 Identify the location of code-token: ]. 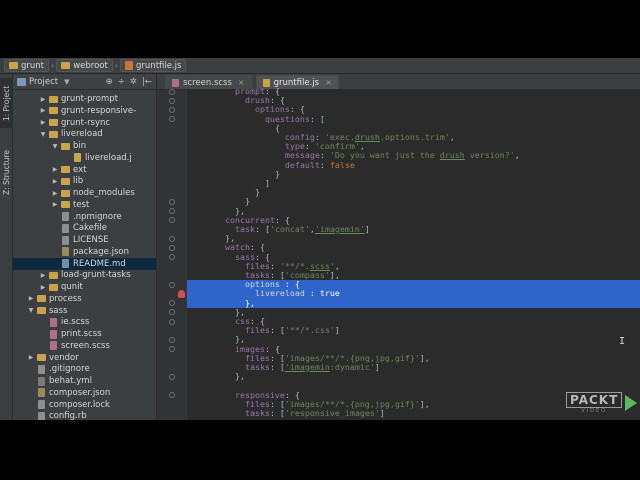
(367, 229).